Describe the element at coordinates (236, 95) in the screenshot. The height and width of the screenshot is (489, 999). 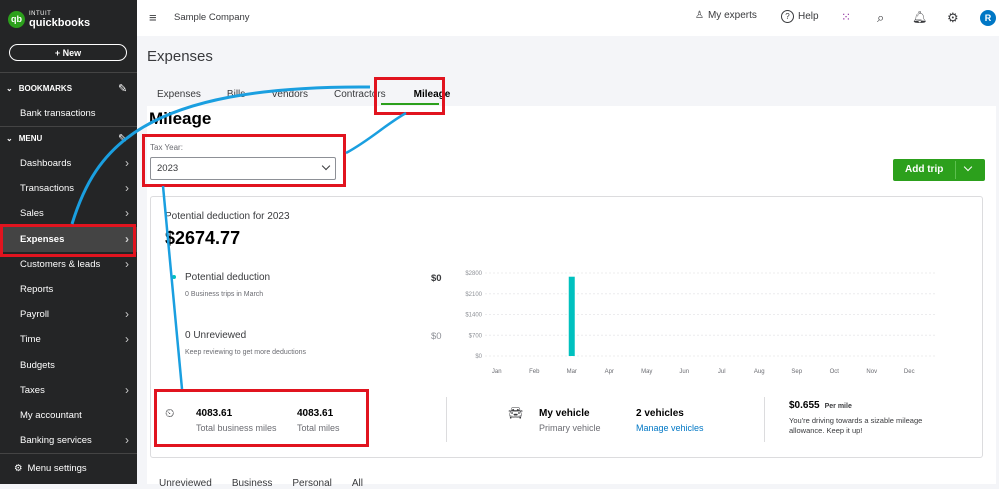
I see `tab-bills: Bills` at that location.